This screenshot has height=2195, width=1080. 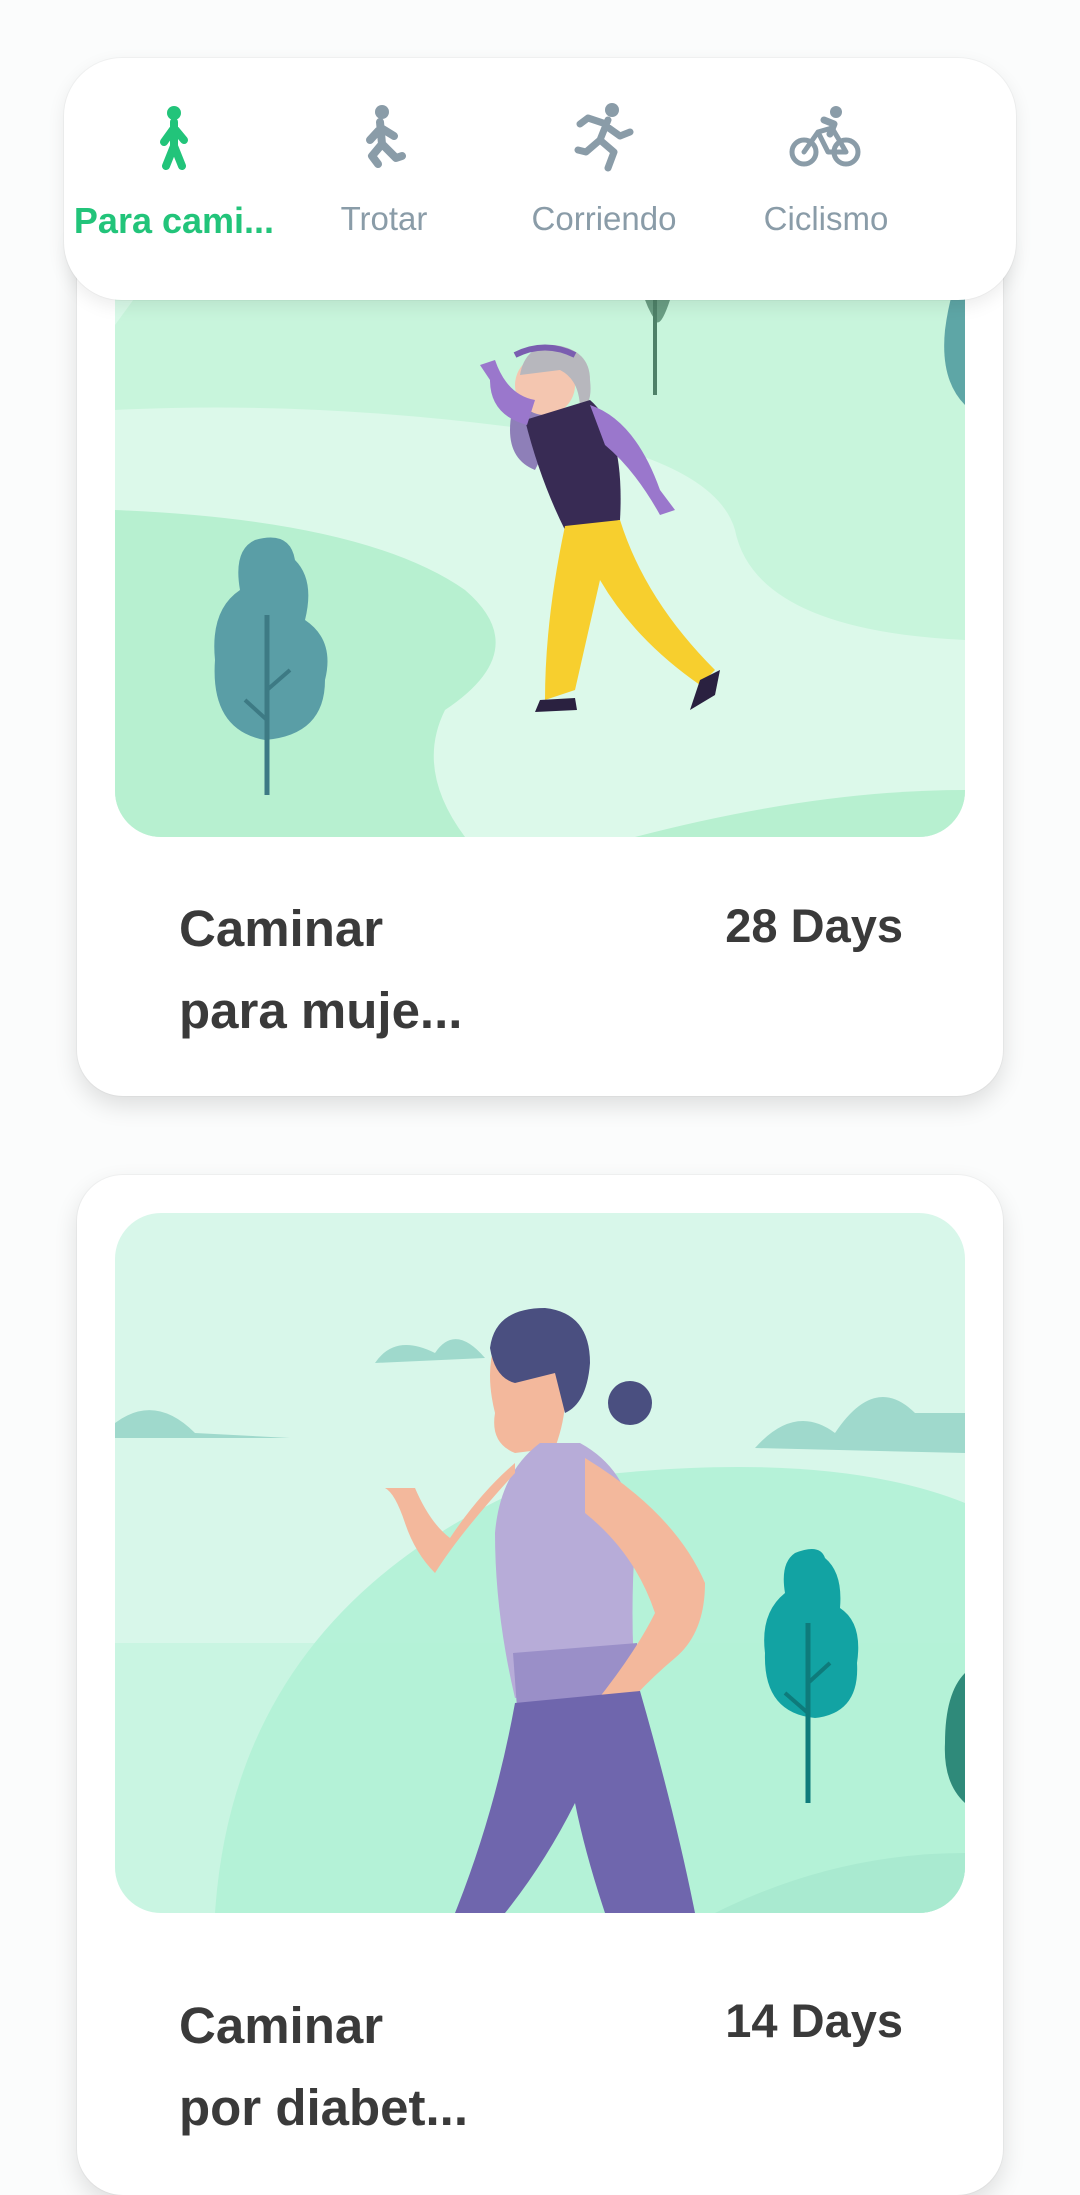 What do you see at coordinates (814, 925) in the screenshot?
I see `plan-duration: 28 Days` at bounding box center [814, 925].